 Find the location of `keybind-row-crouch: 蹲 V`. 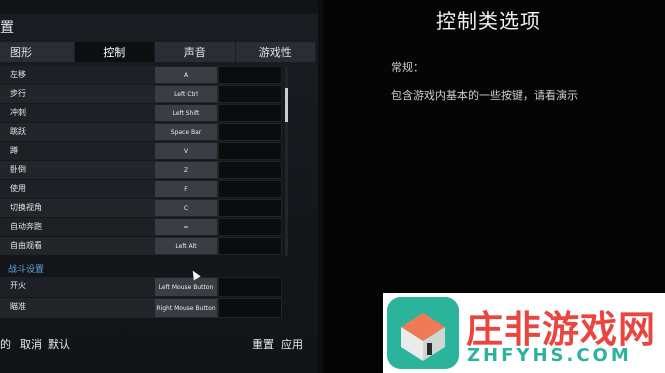

keybind-row-crouch: 蹲 V is located at coordinates (141, 151).